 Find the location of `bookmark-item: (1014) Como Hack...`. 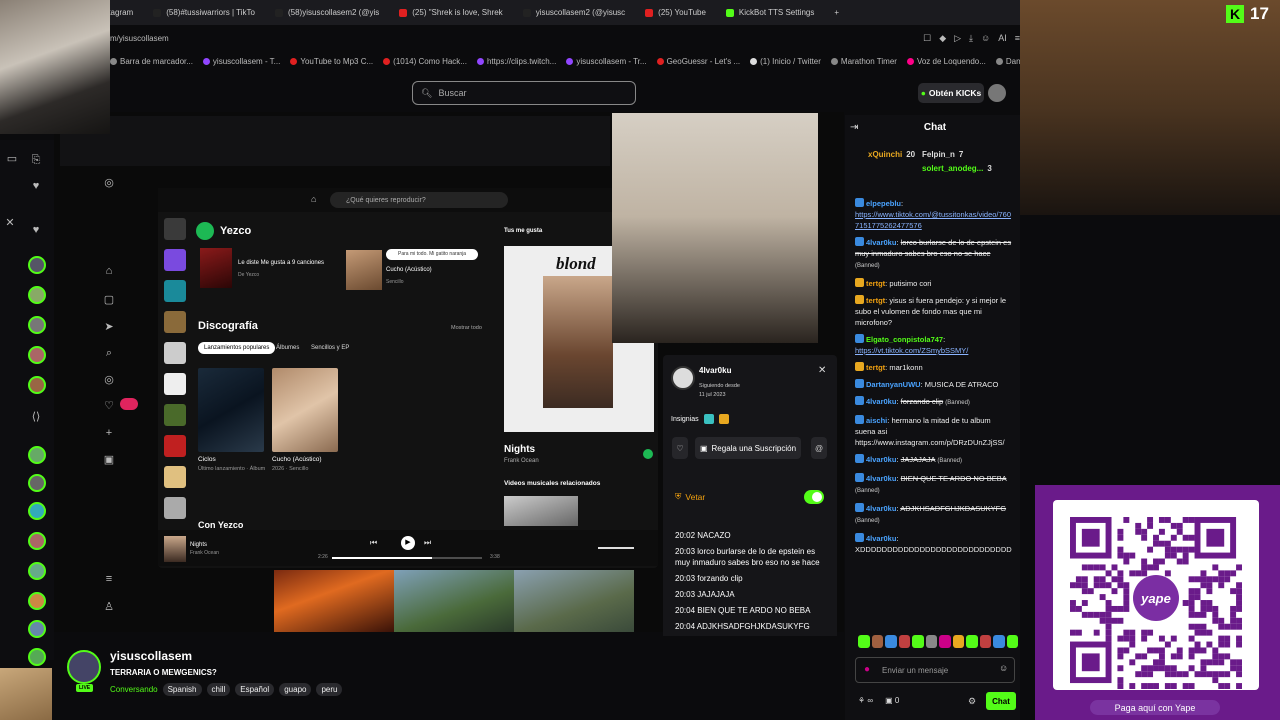

bookmark-item: (1014) Como Hack... is located at coordinates (425, 61).